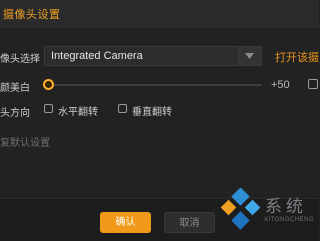 This screenshot has height=241, width=320. What do you see at coordinates (97, 56) in the screenshot?
I see `camera-select-value: Integrated Camera` at bounding box center [97, 56].